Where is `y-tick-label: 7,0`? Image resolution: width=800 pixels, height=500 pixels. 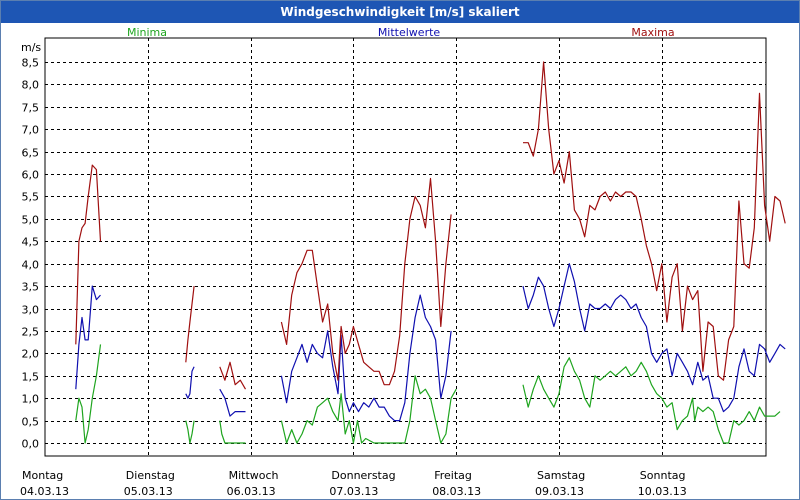 y-tick-label: 7,0 is located at coordinates (31, 130).